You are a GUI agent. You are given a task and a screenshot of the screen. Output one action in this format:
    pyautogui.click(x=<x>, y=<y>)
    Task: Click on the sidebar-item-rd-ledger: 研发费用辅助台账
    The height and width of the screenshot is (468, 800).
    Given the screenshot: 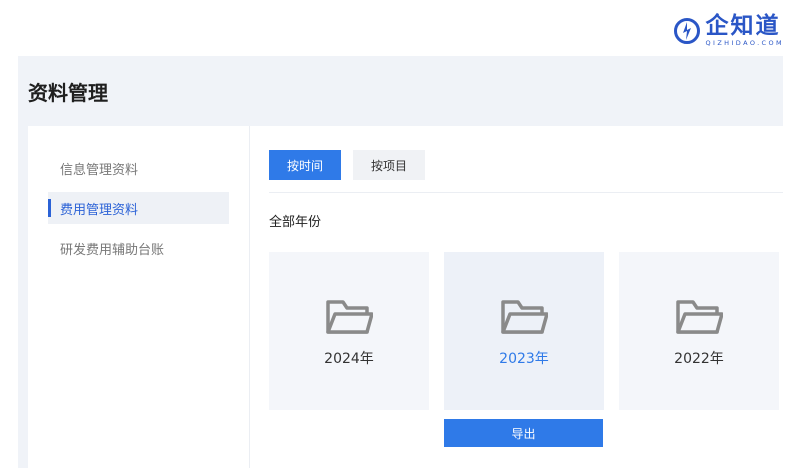 What is the action you would take?
    pyautogui.click(x=138, y=248)
    